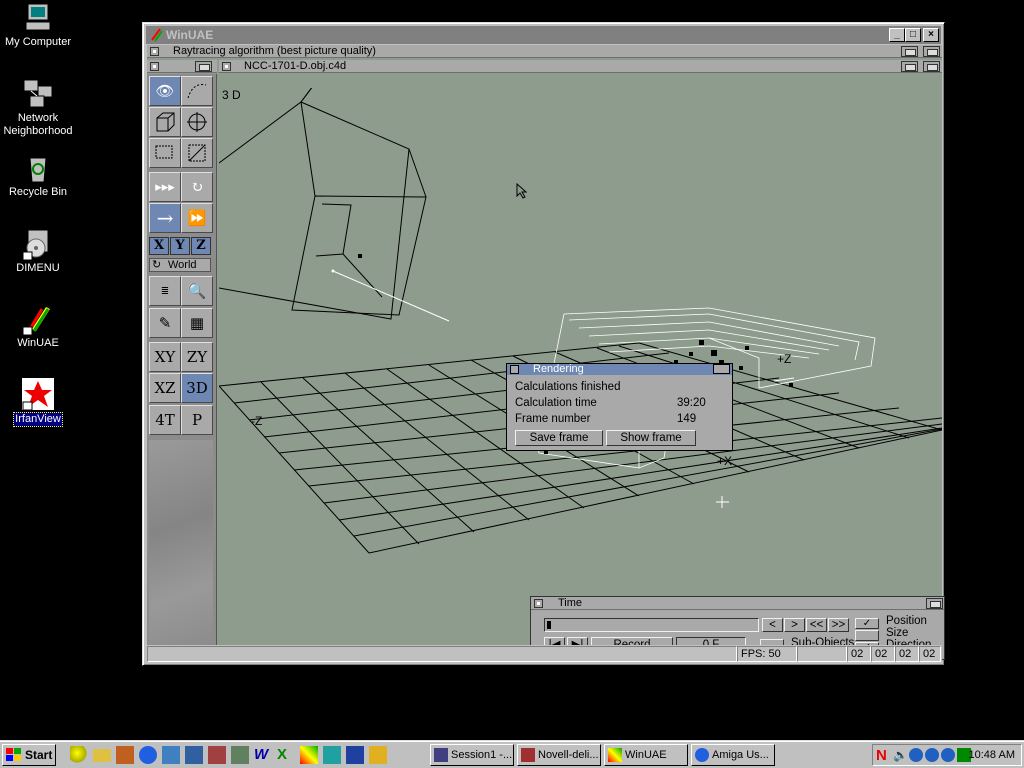 The height and width of the screenshot is (768, 1024). What do you see at coordinates (165, 187) in the screenshot?
I see `play-forward-tool: ▸▸▸` at bounding box center [165, 187].